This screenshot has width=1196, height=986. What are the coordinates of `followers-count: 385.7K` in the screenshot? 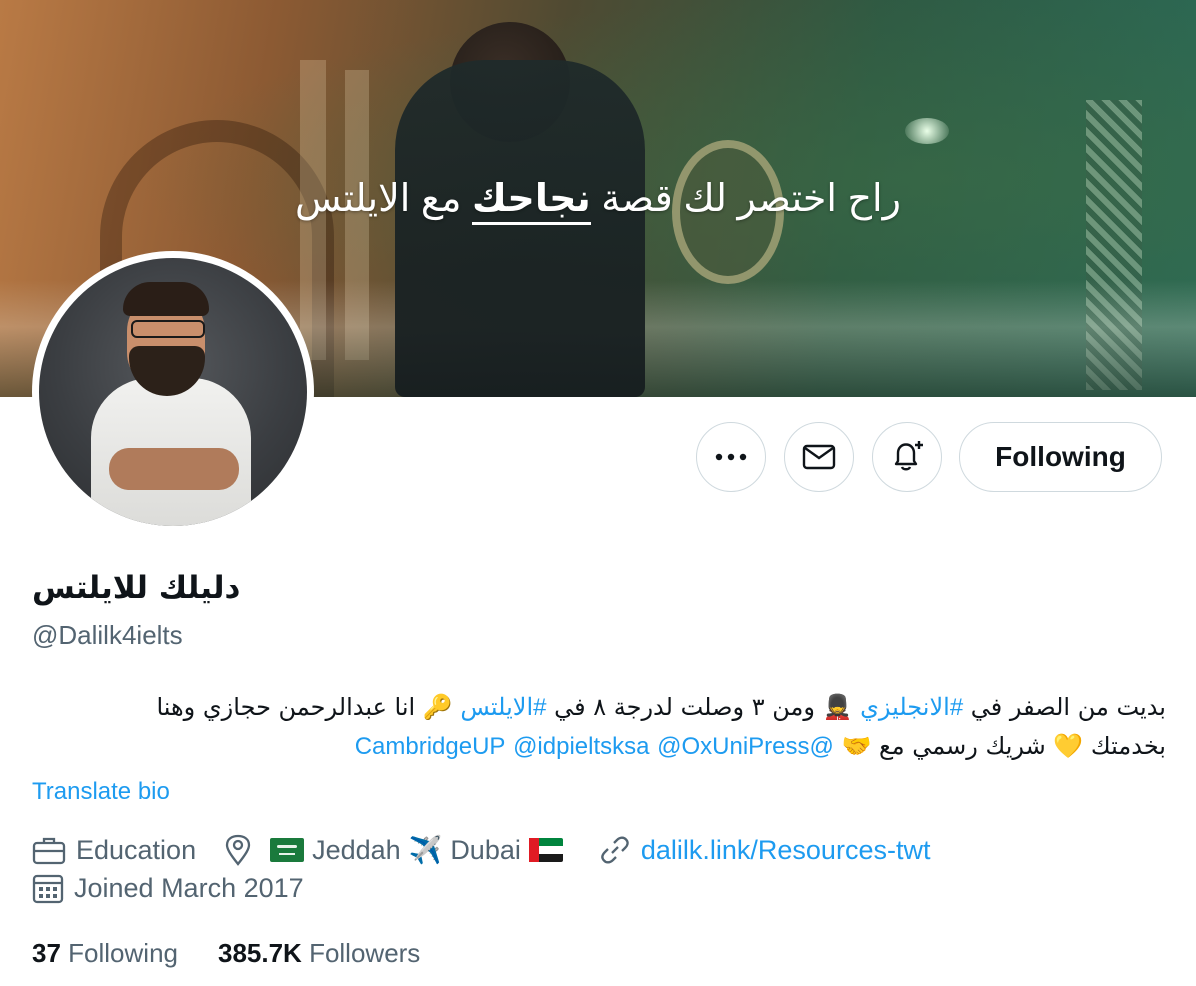 It's located at (259, 953).